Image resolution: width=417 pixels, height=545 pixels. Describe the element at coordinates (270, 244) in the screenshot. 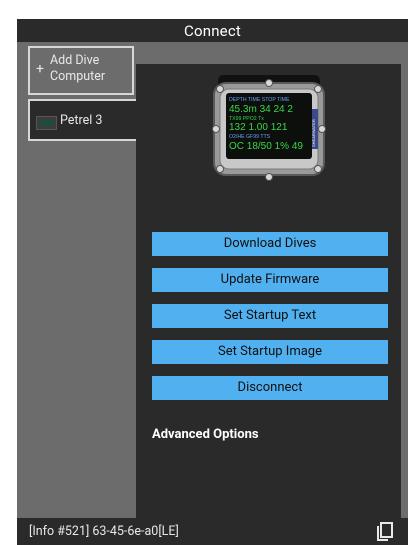

I see `download-dives-button: Download Dives` at that location.